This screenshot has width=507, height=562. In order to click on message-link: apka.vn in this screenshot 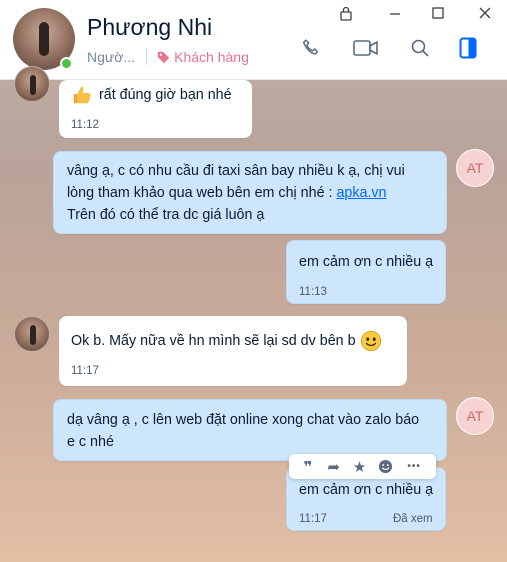, I will do `click(361, 193)`.